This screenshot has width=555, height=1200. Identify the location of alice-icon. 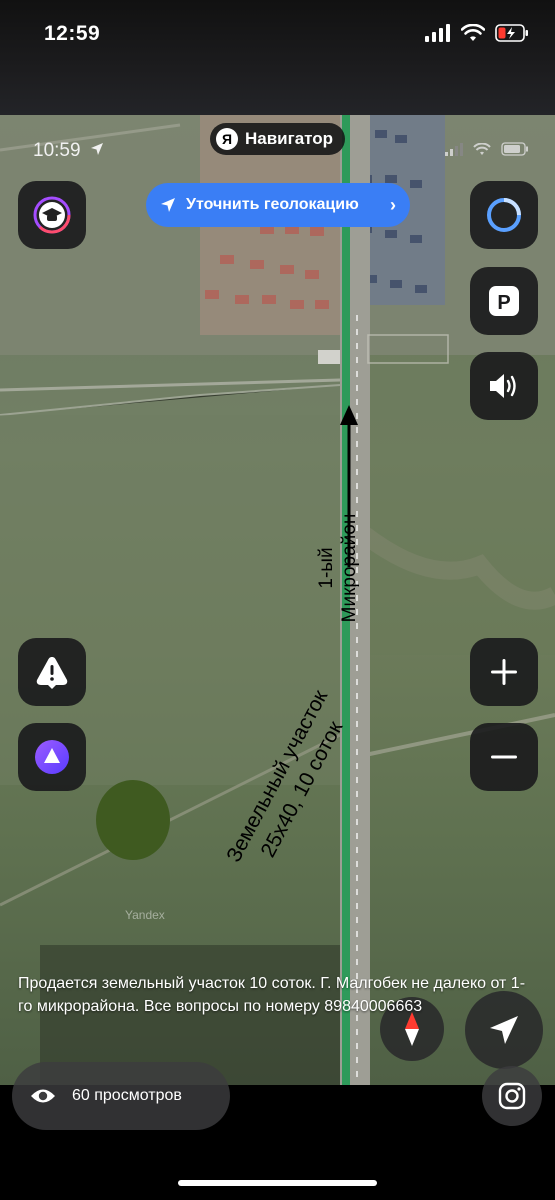
(52, 757).